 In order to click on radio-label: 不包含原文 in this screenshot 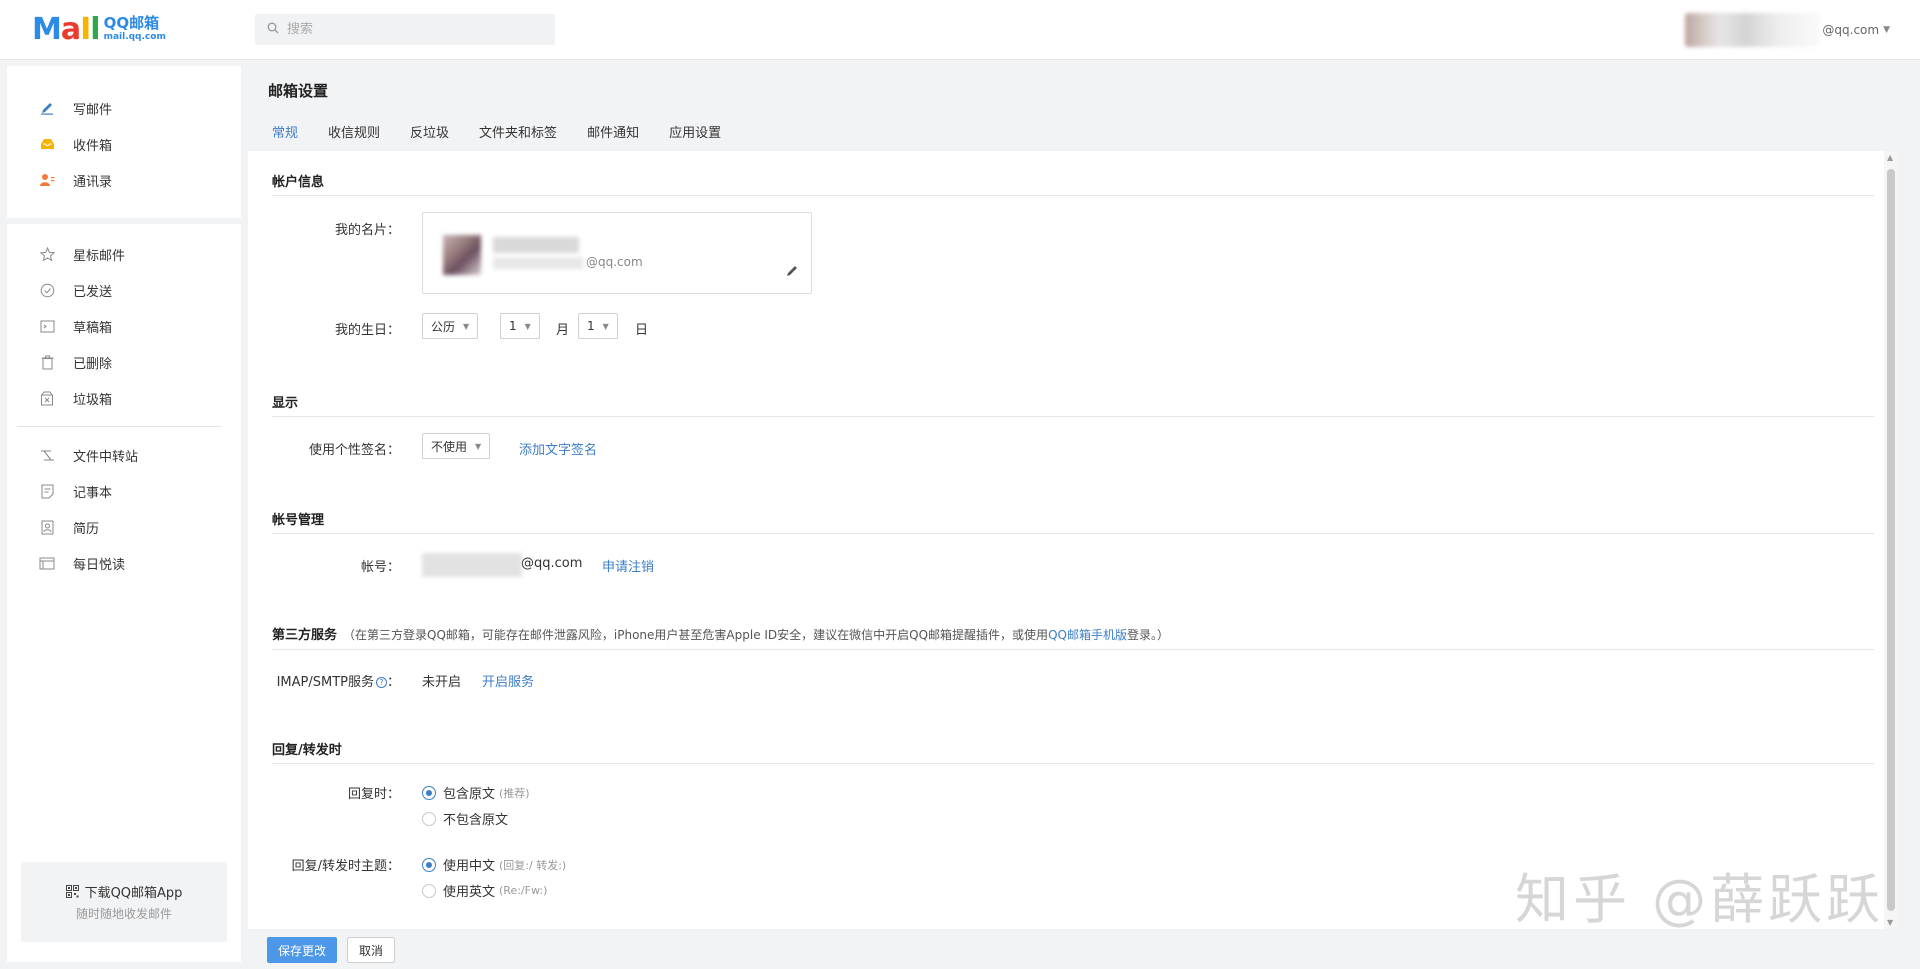, I will do `click(476, 820)`.